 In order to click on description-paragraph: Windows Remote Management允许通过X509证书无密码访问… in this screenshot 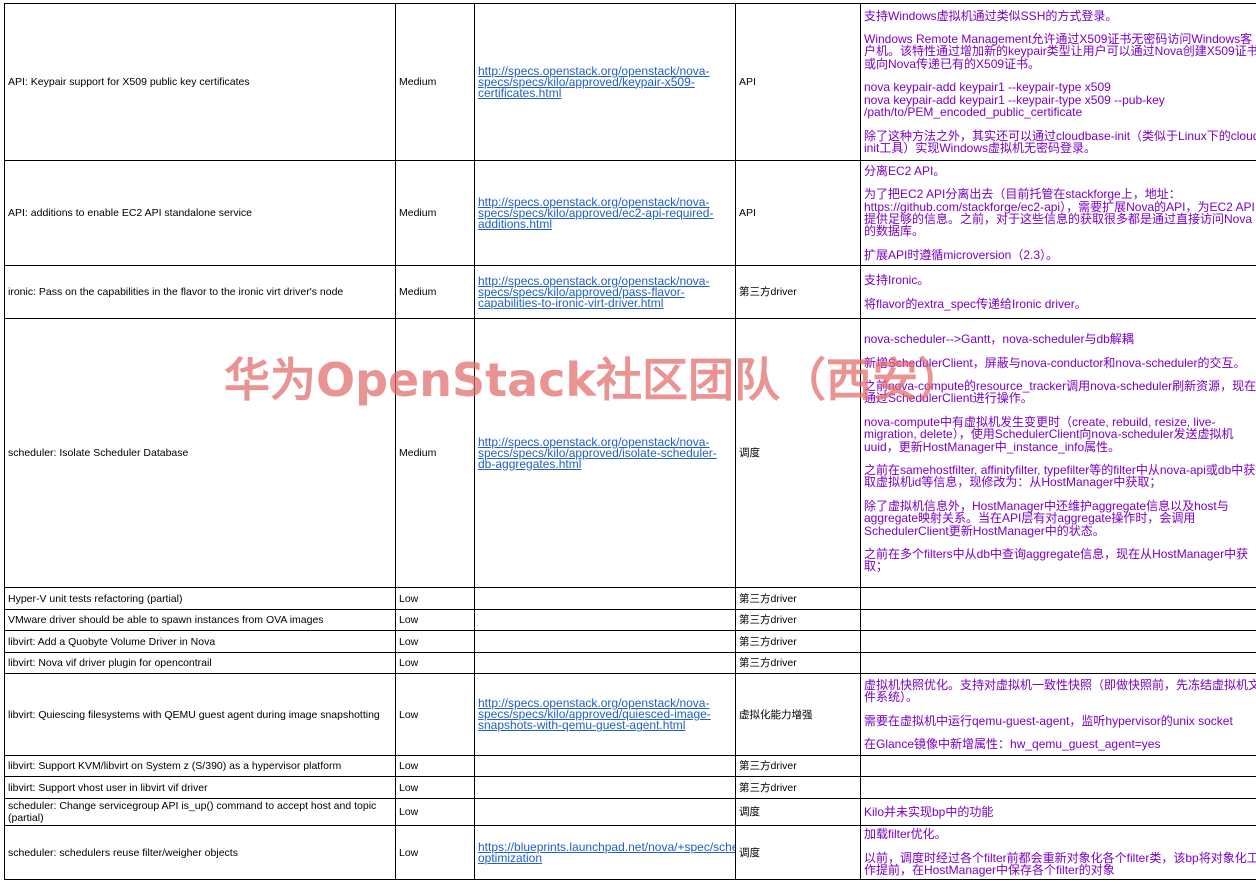, I will do `click(1060, 51)`.